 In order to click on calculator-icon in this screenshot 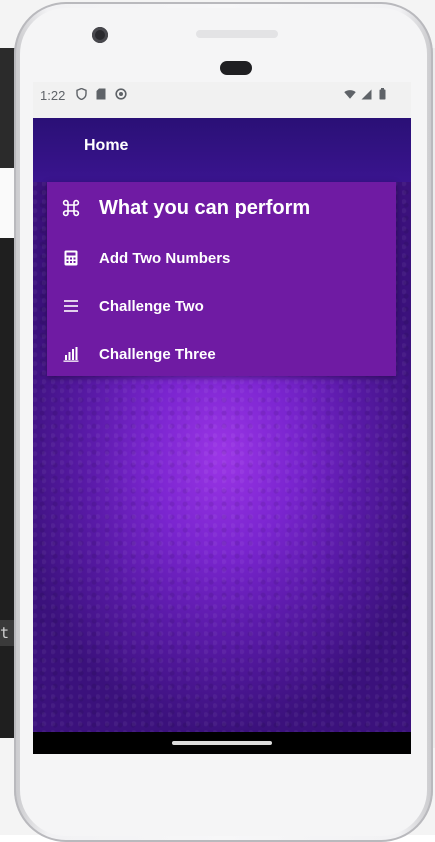, I will do `click(71, 258)`.